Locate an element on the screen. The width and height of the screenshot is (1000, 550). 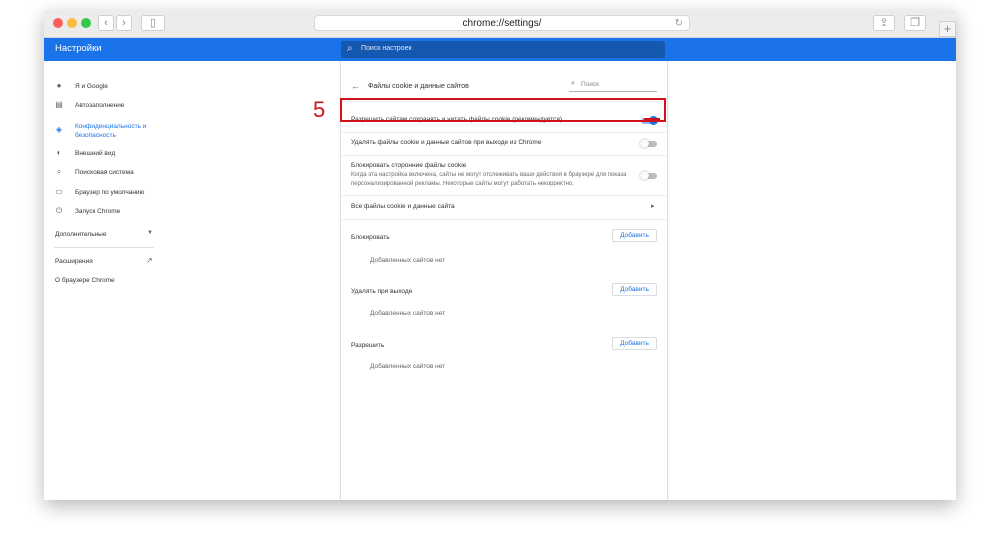
sidebar-item-about: О браузере Chrome is located at coordinates (85, 280).